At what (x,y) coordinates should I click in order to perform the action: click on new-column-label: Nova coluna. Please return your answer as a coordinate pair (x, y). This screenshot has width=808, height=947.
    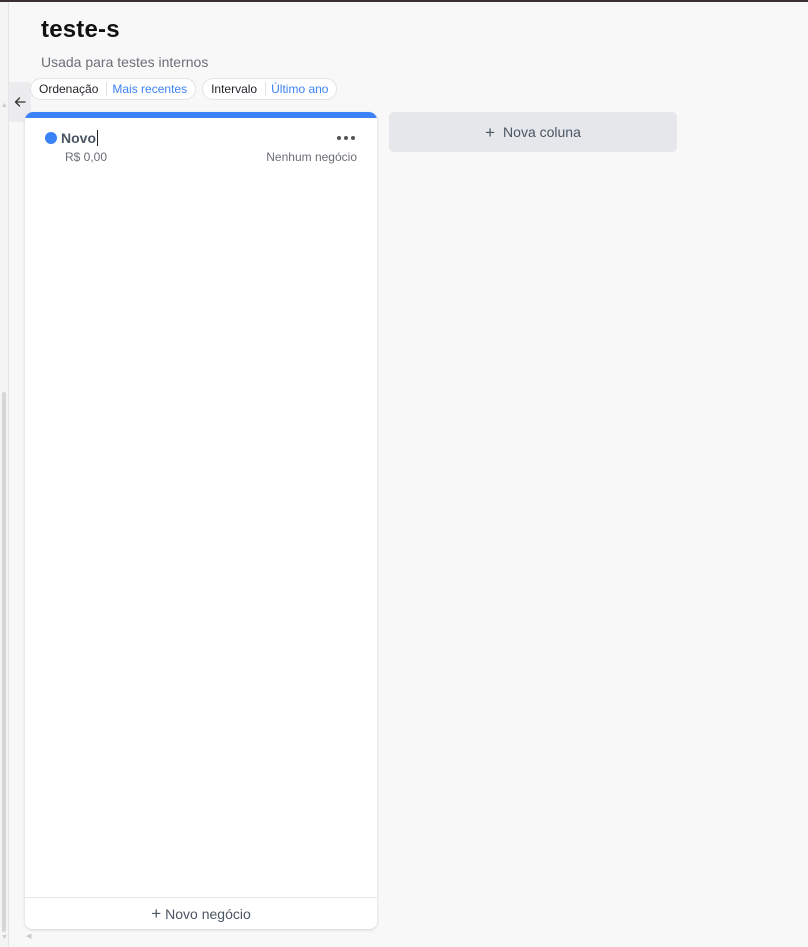
    Looking at the image, I should click on (542, 132).